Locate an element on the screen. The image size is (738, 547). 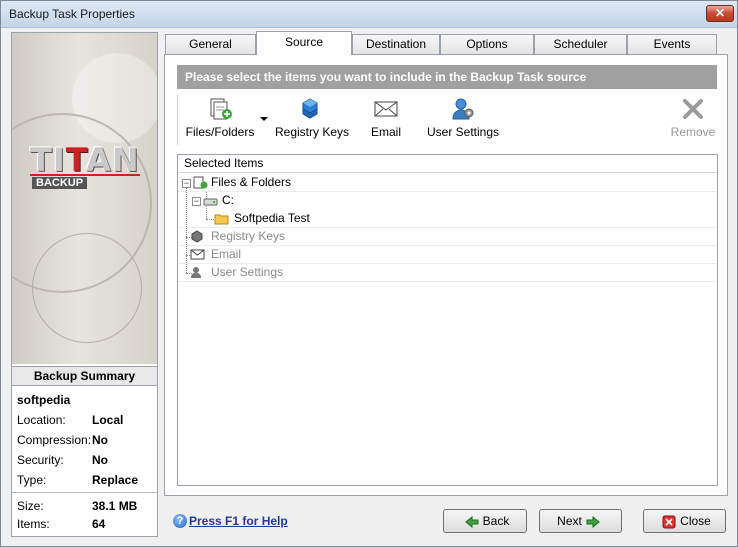
summary-value: Local is located at coordinates (108, 420).